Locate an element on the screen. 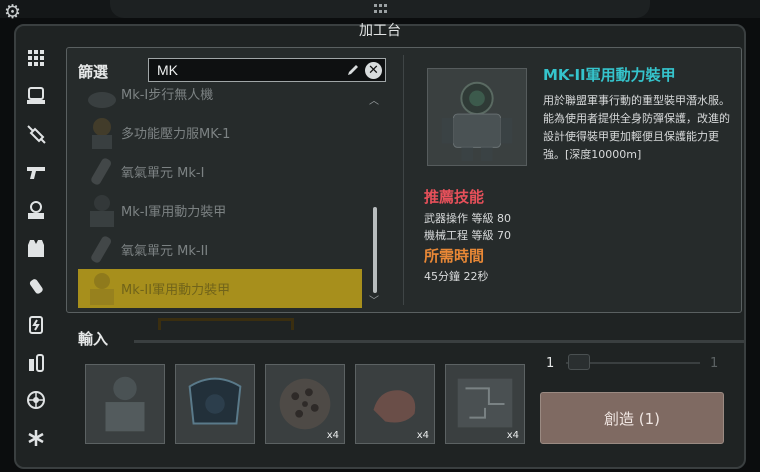 This screenshot has width=760, height=472. clear-icon: ✕ is located at coordinates (373, 70).